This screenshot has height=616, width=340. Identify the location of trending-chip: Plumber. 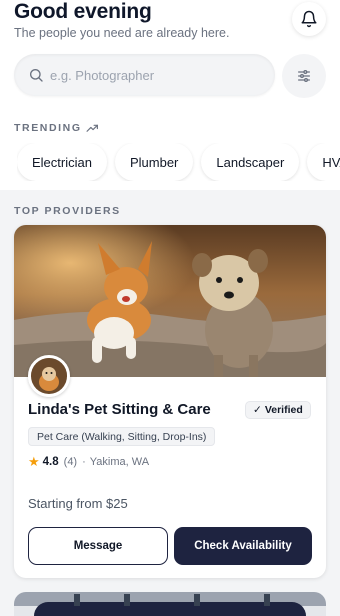
(154, 162).